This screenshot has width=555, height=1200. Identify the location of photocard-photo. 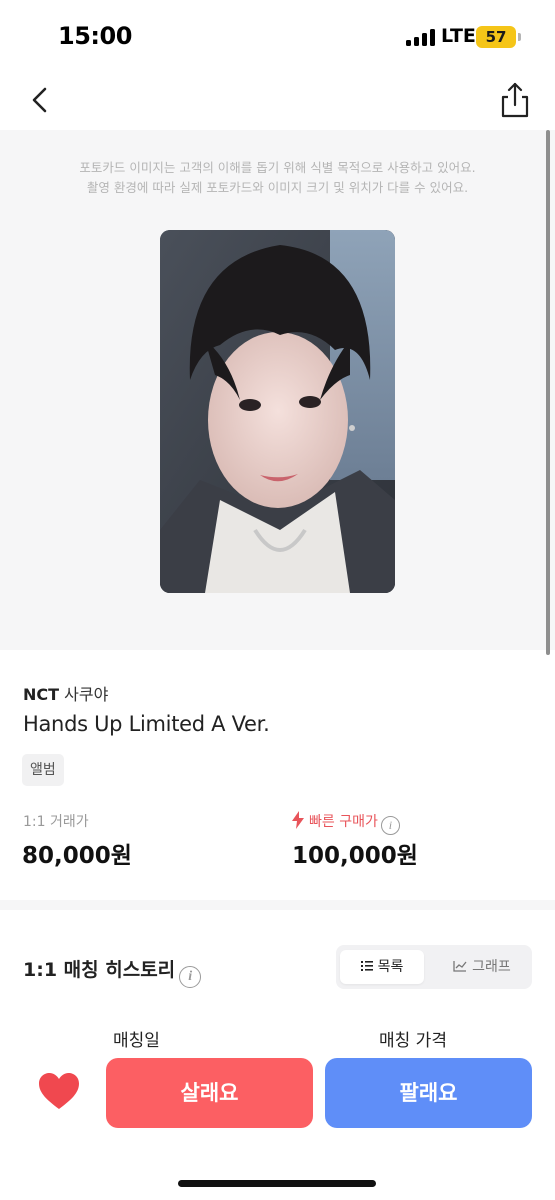
(277, 411).